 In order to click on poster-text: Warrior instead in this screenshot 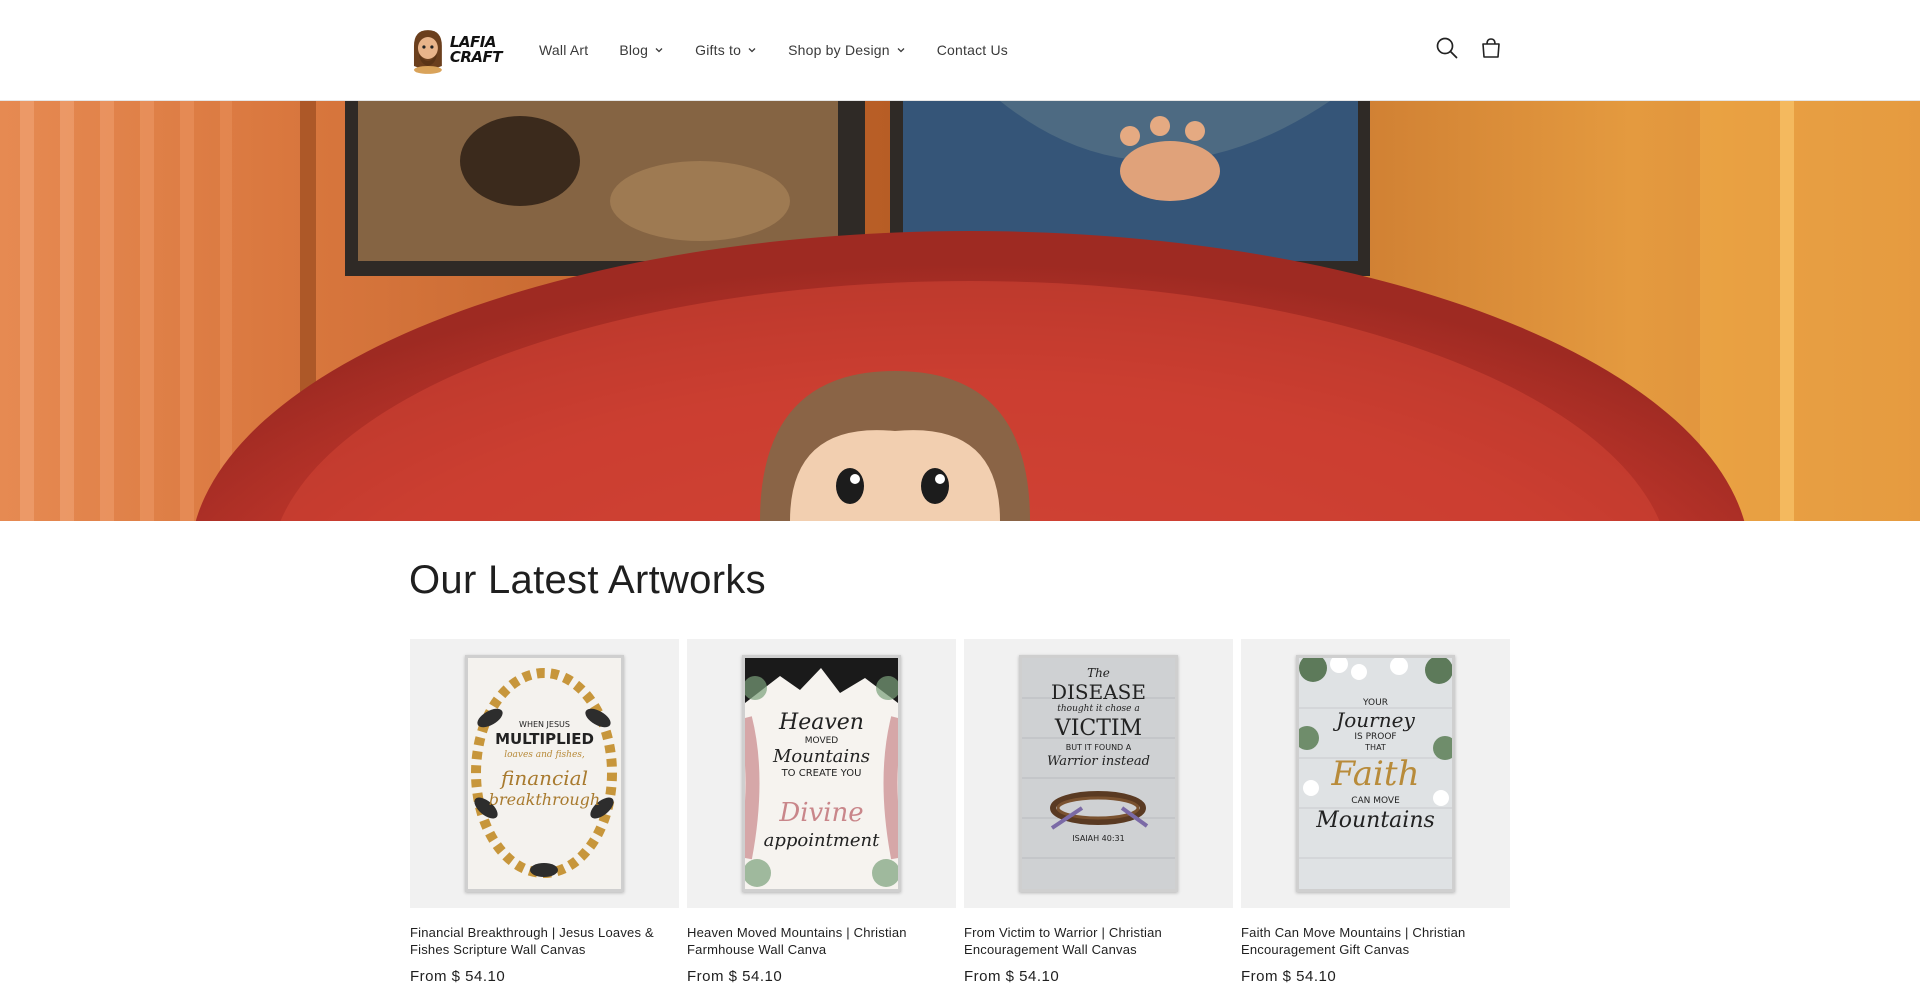, I will do `click(1098, 761)`.